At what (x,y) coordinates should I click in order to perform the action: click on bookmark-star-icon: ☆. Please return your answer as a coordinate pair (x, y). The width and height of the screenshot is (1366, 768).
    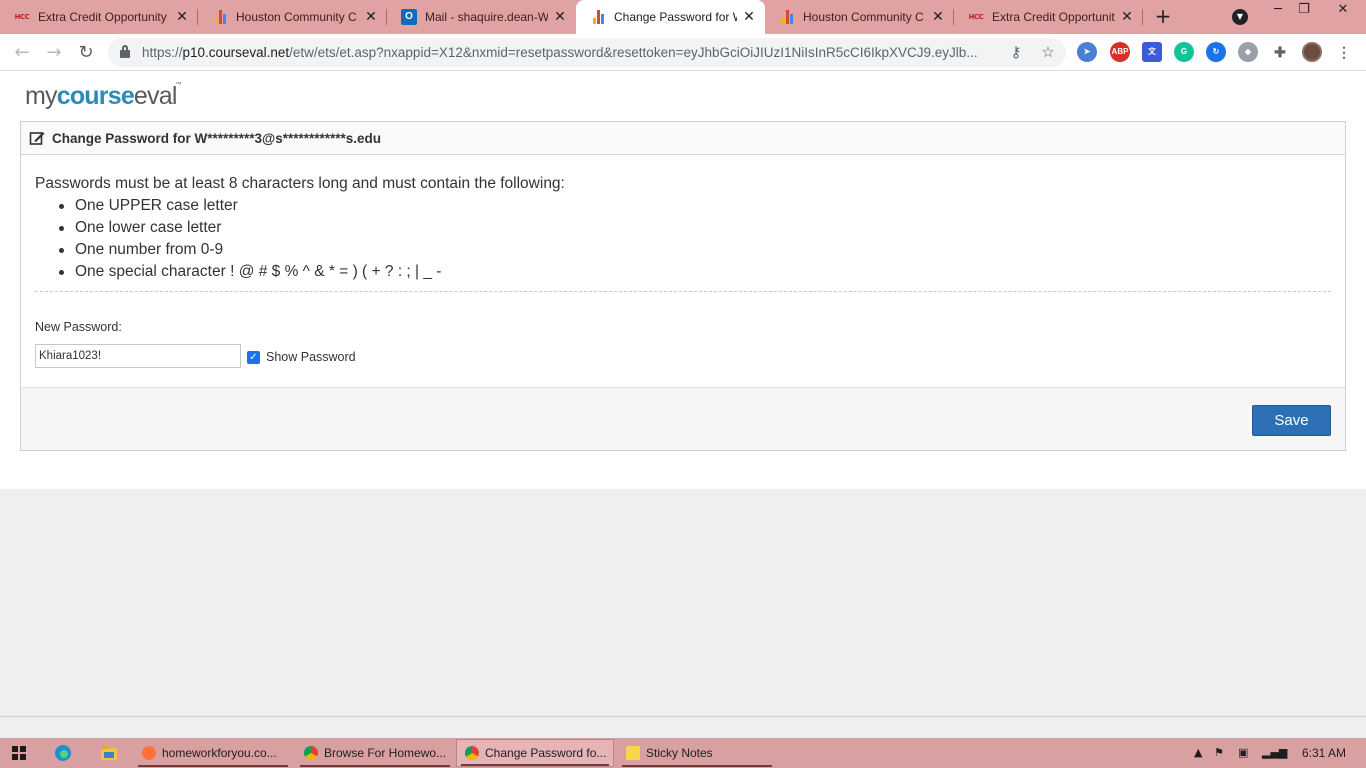
    Looking at the image, I should click on (1048, 52).